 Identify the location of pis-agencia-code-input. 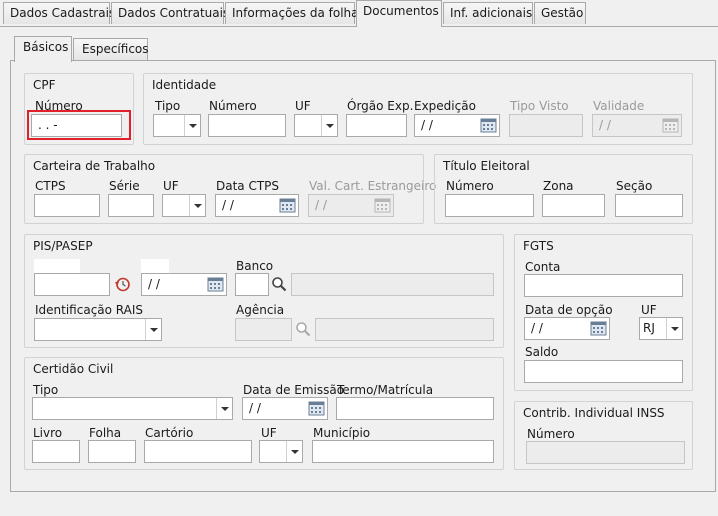
(263, 329).